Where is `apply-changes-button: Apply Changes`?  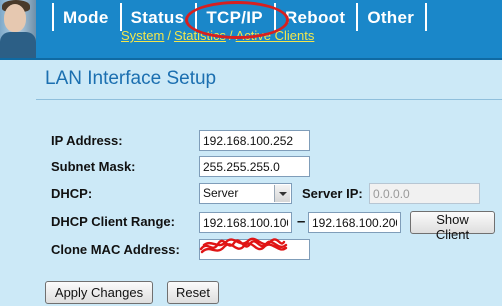 apply-changes-button: Apply Changes is located at coordinates (99, 292).